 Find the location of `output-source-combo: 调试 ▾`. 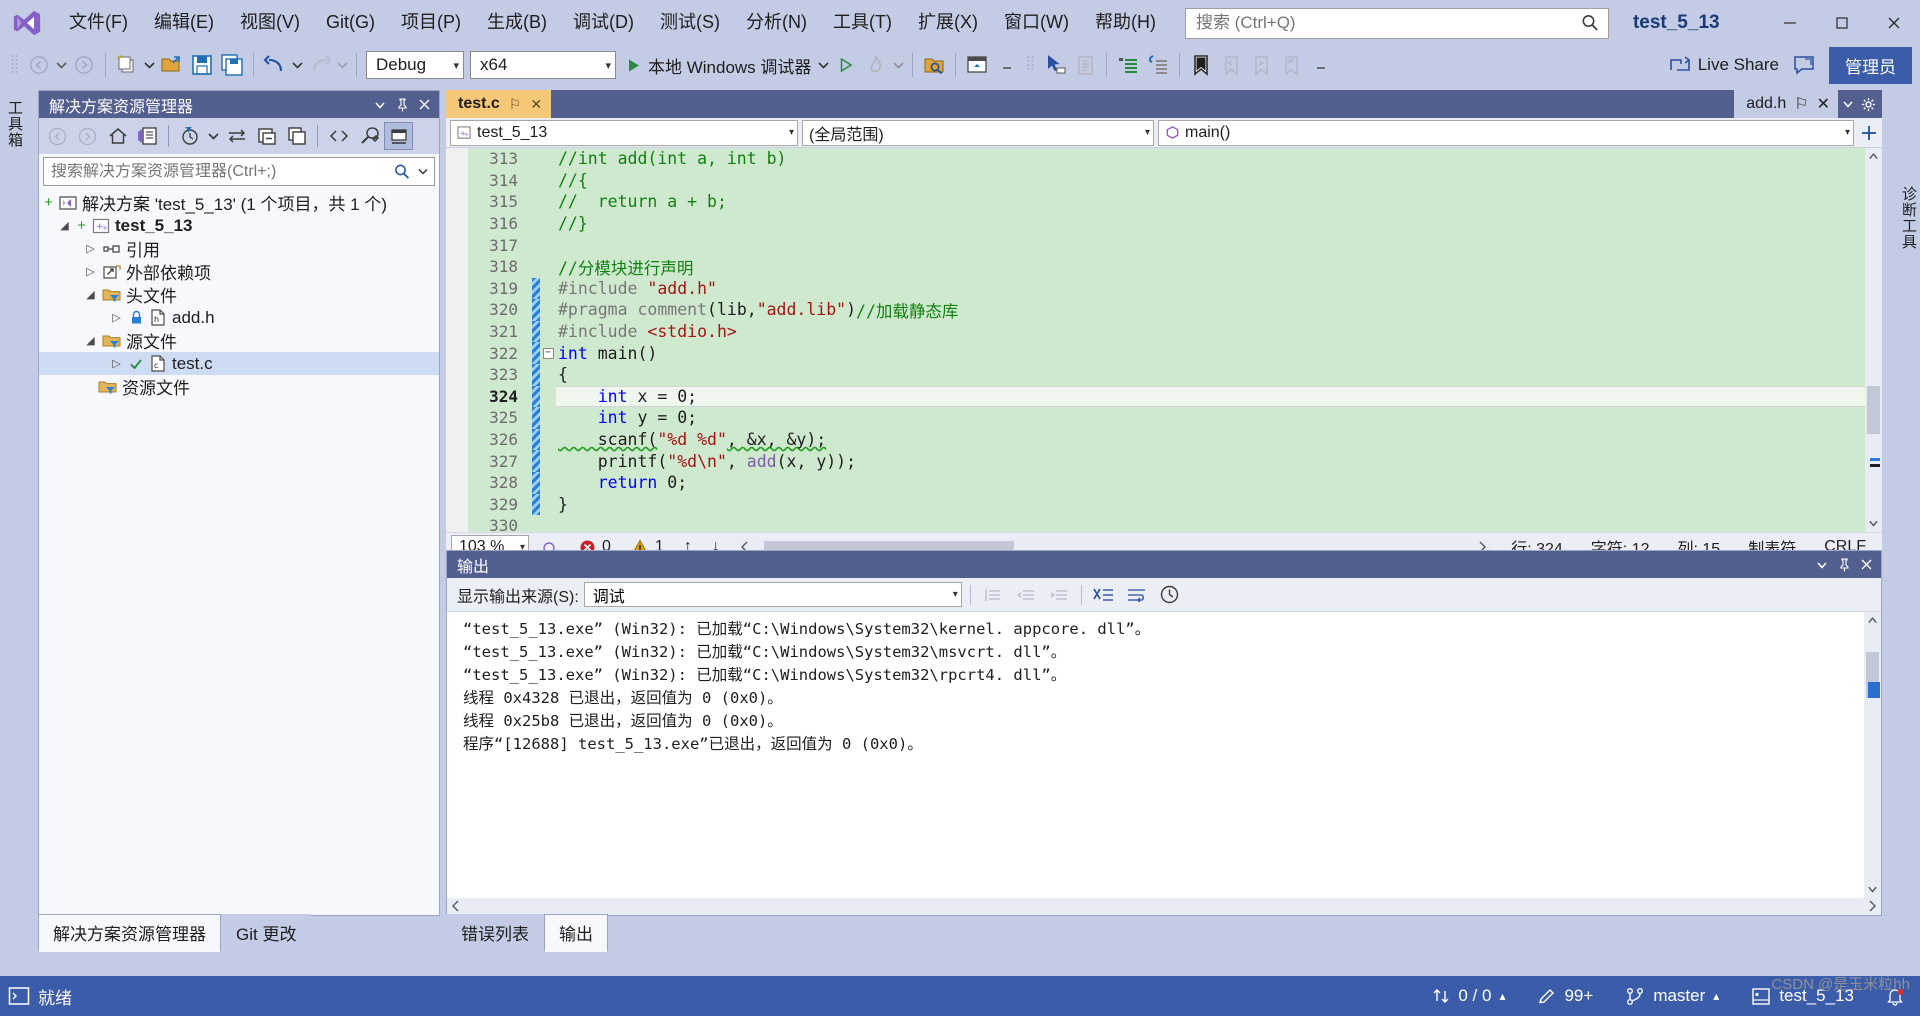

output-source-combo: 调试 ▾ is located at coordinates (772, 594).